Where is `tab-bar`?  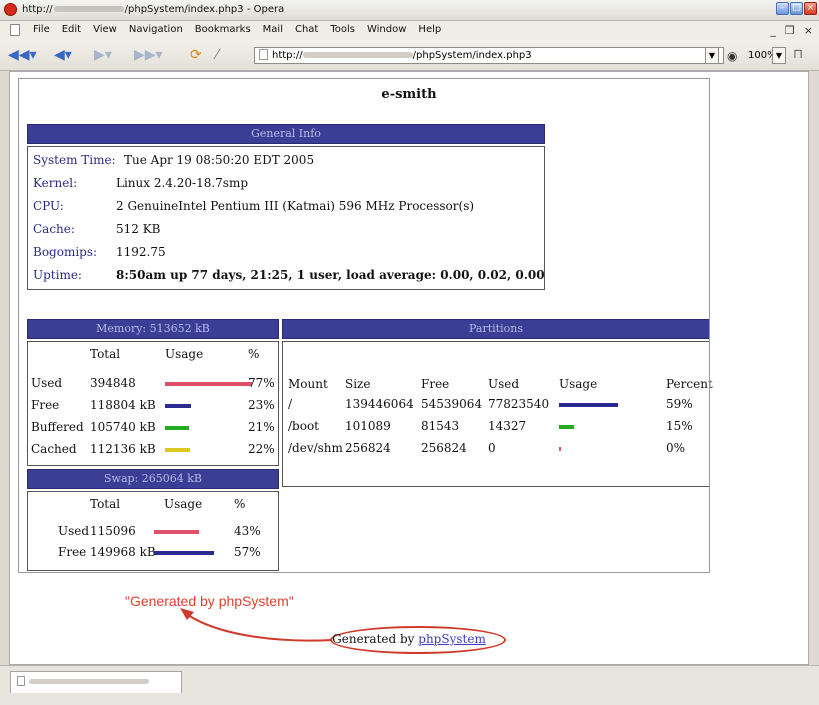 tab-bar is located at coordinates (409, 685).